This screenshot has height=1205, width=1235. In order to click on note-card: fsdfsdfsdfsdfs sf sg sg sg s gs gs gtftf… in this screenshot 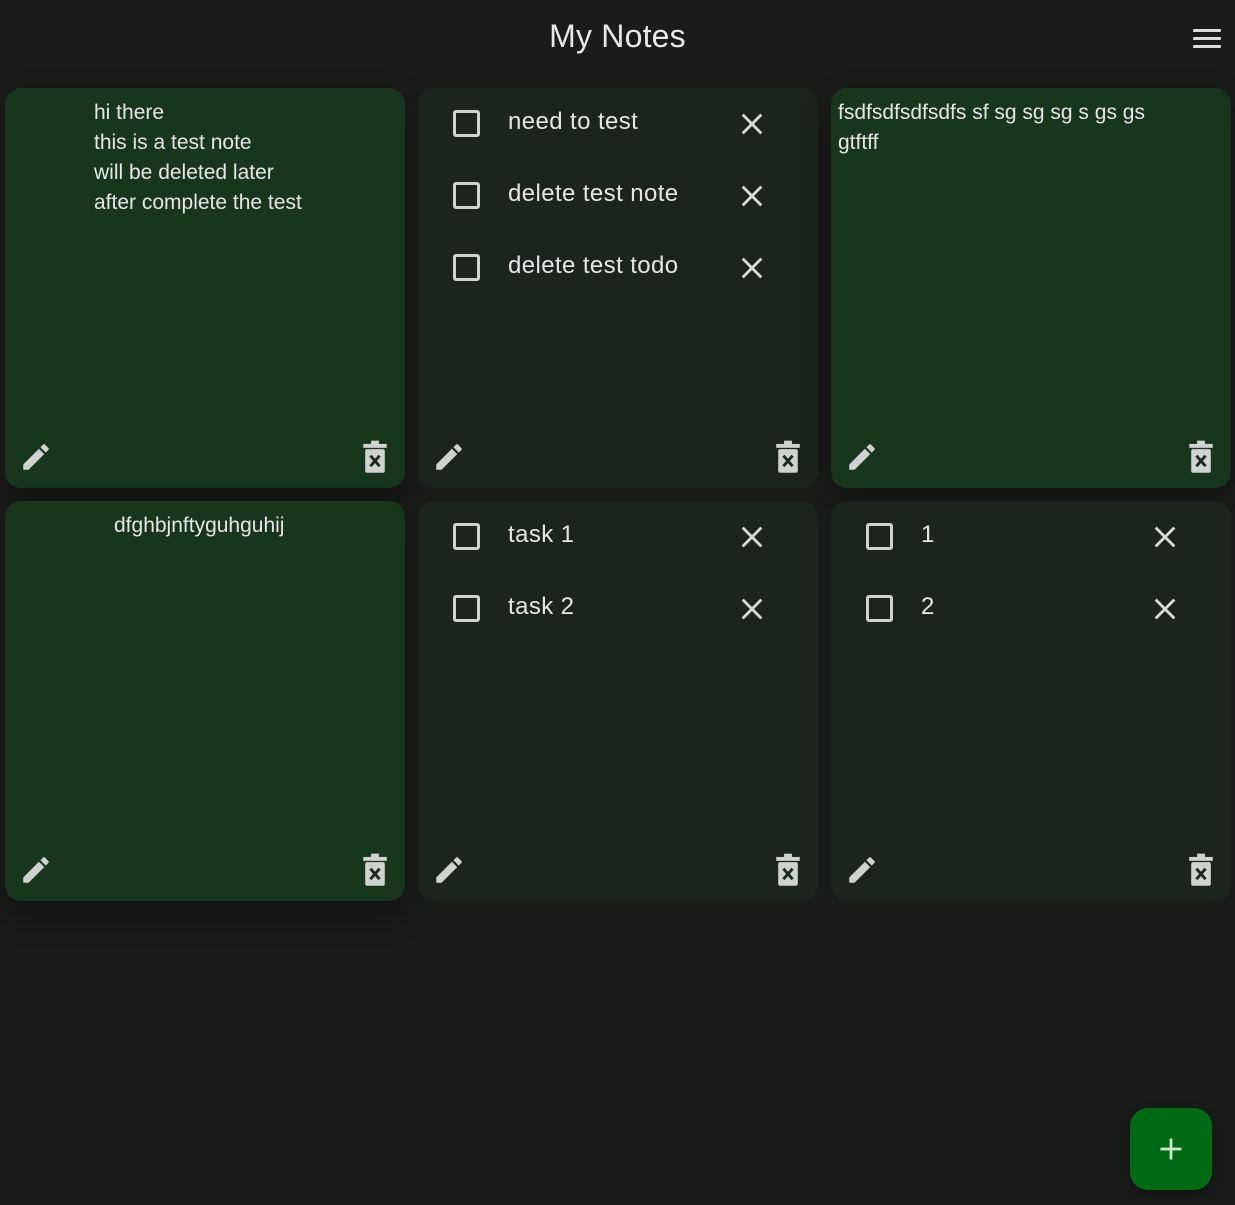, I will do `click(1031, 288)`.